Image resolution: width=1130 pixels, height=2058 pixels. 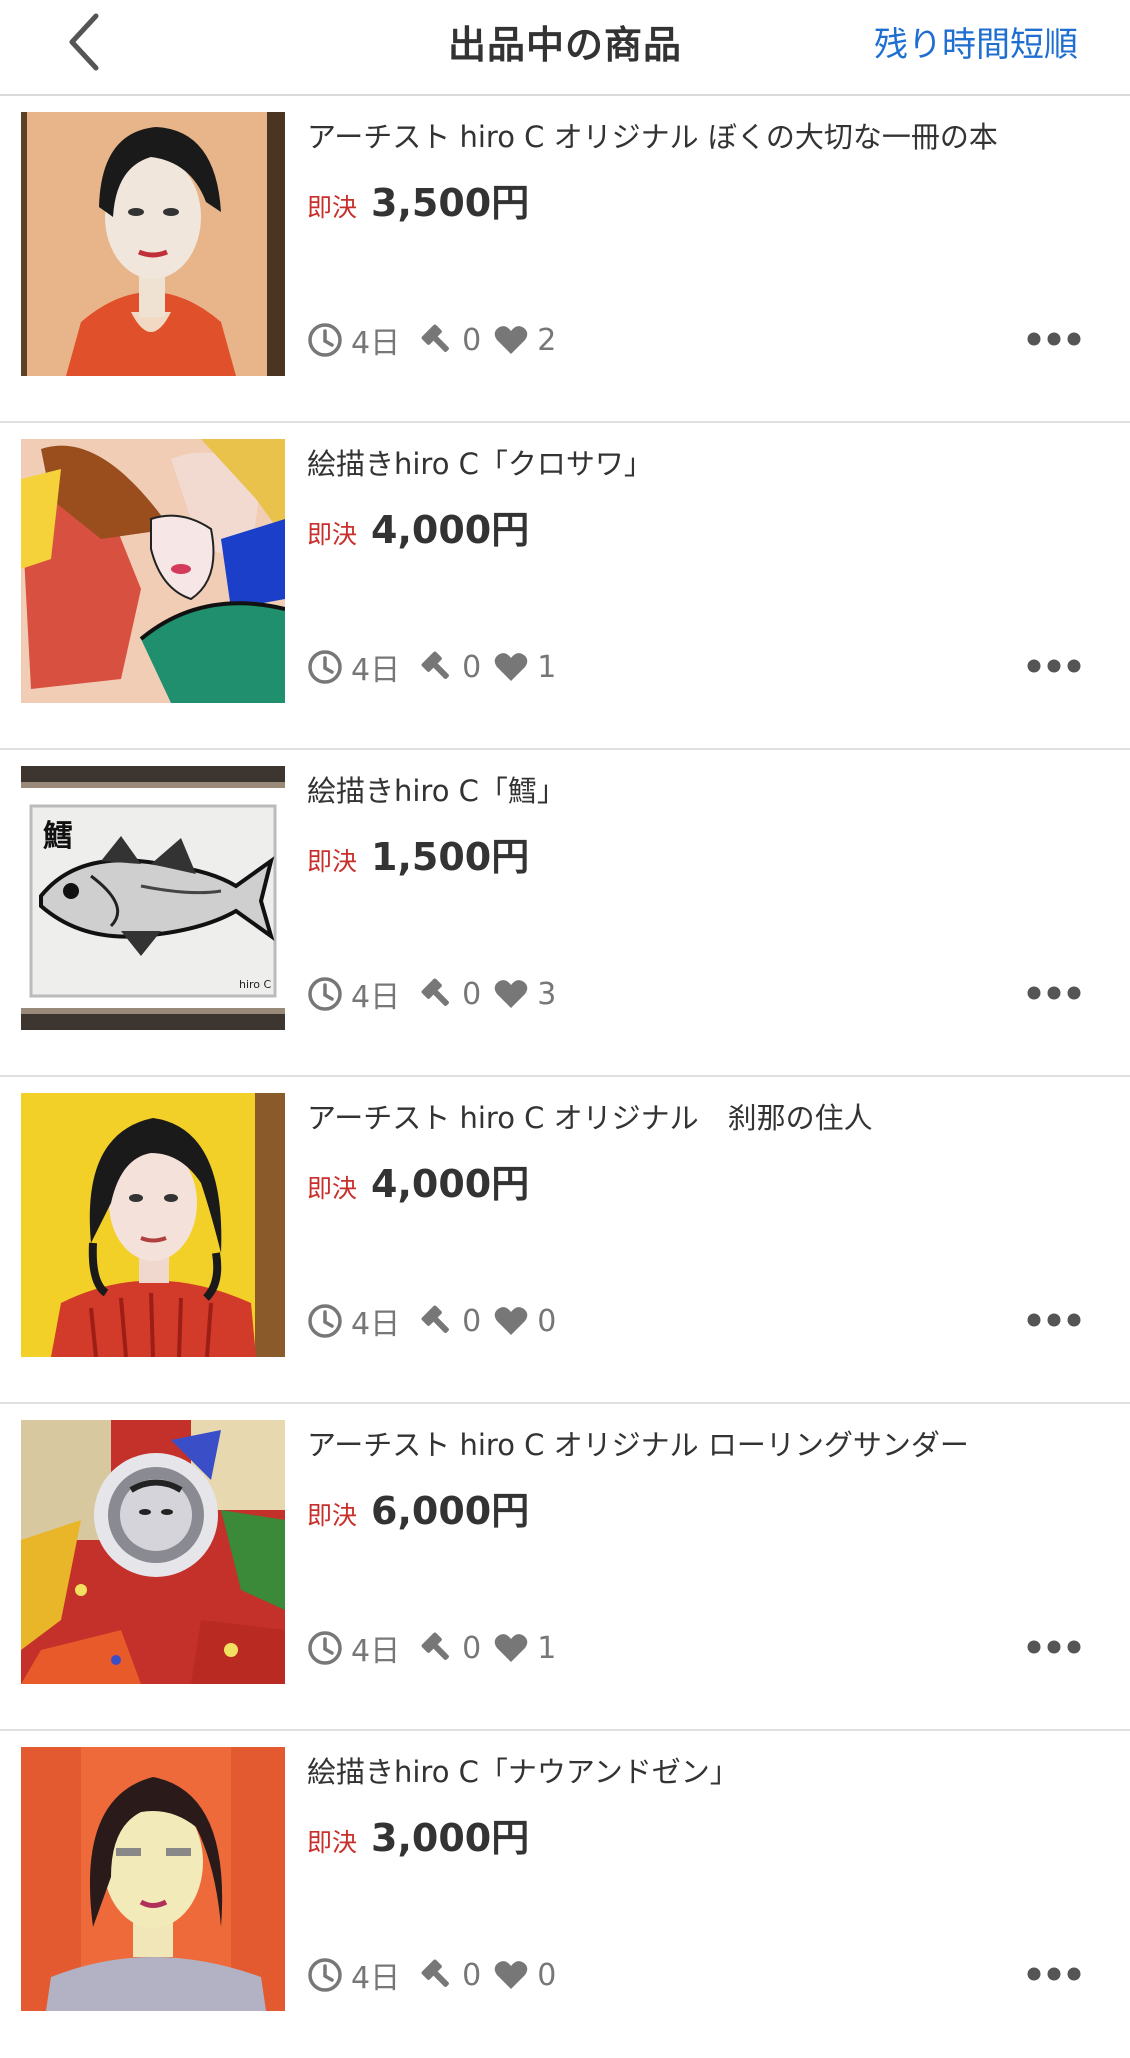 I want to click on price-row: 即決 3,500円, so click(x=418, y=198).